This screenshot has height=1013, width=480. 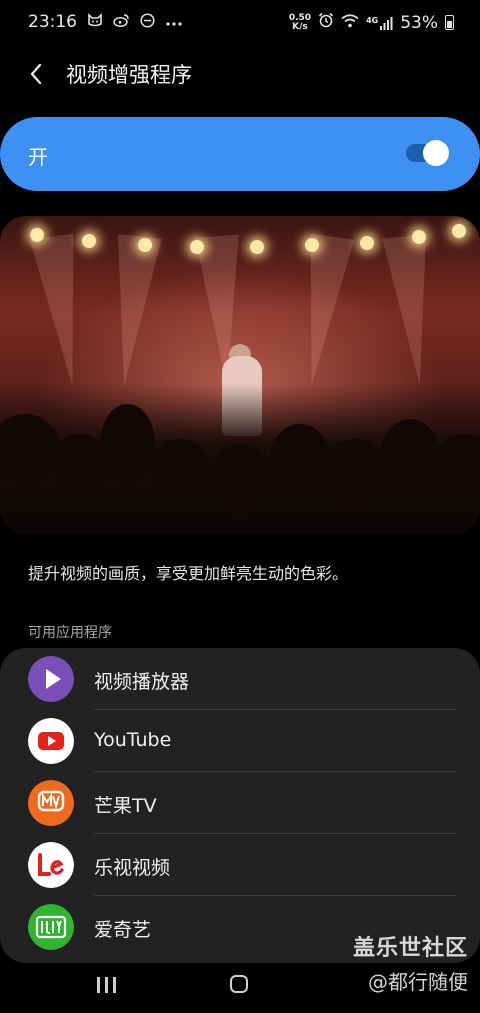 What do you see at coordinates (410, 962) in the screenshot?
I see `watermark: 盖乐世社区 @都行随便` at bounding box center [410, 962].